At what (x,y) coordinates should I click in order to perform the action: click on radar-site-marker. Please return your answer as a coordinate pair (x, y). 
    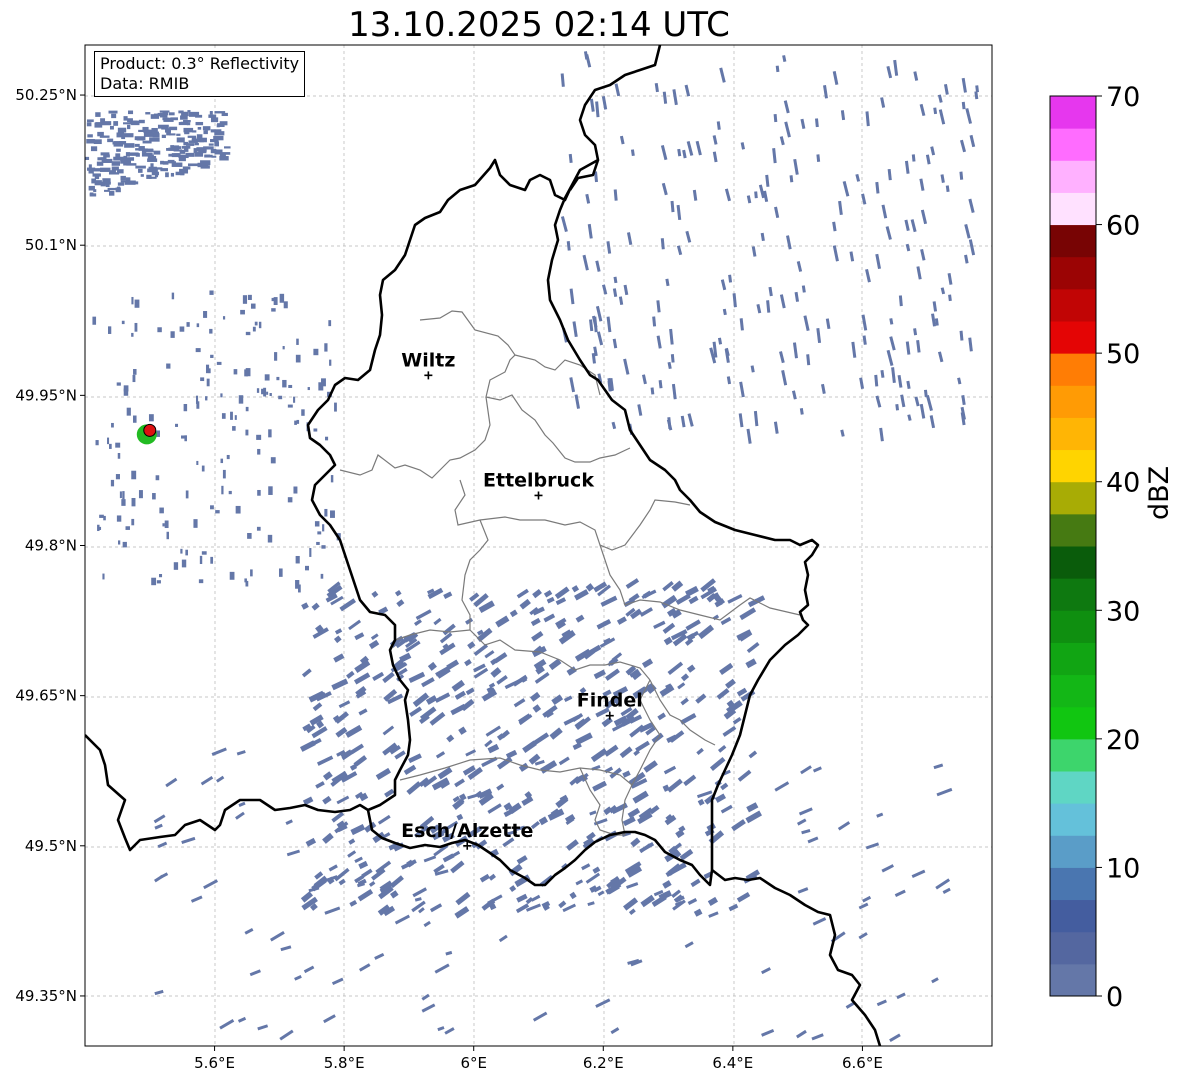
    Looking at the image, I should click on (146, 434).